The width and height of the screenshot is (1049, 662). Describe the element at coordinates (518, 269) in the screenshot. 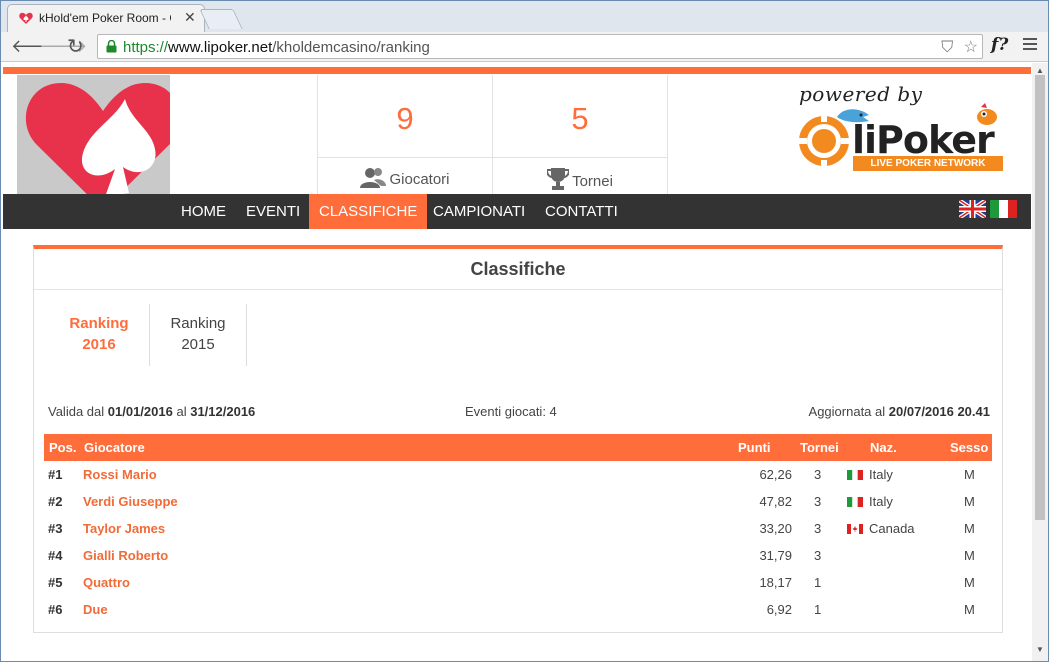

I see `panel-title: Classifiche` at that location.